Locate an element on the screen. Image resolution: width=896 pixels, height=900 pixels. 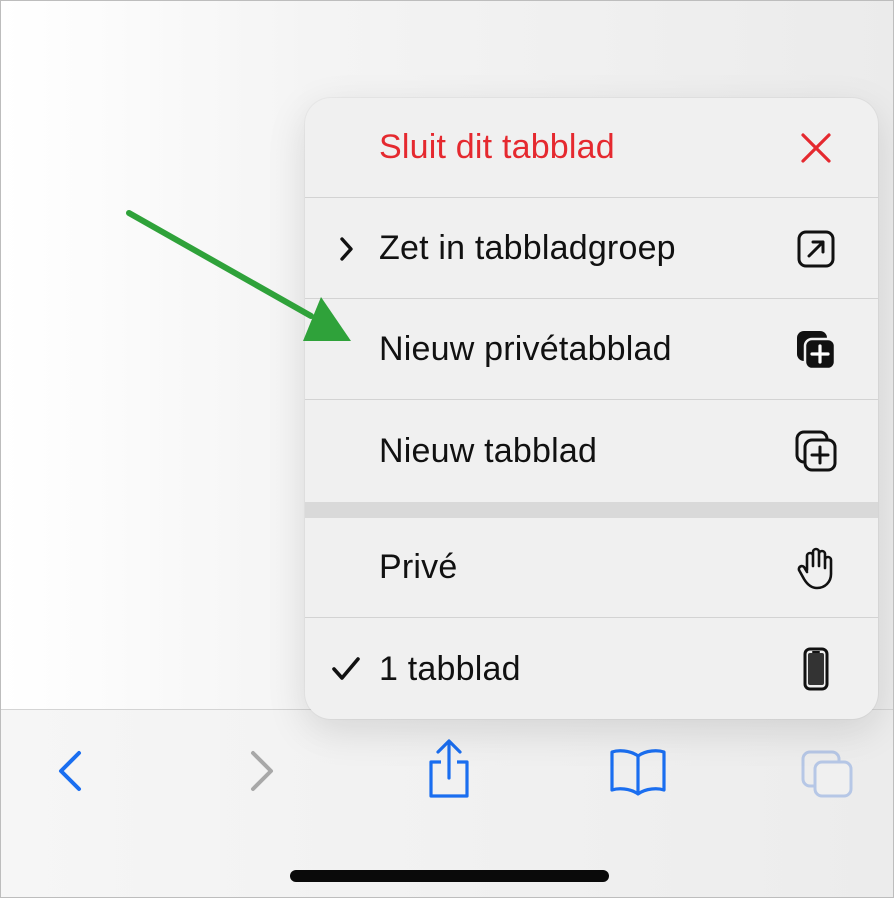
new-tab-icon is located at coordinates (816, 451).